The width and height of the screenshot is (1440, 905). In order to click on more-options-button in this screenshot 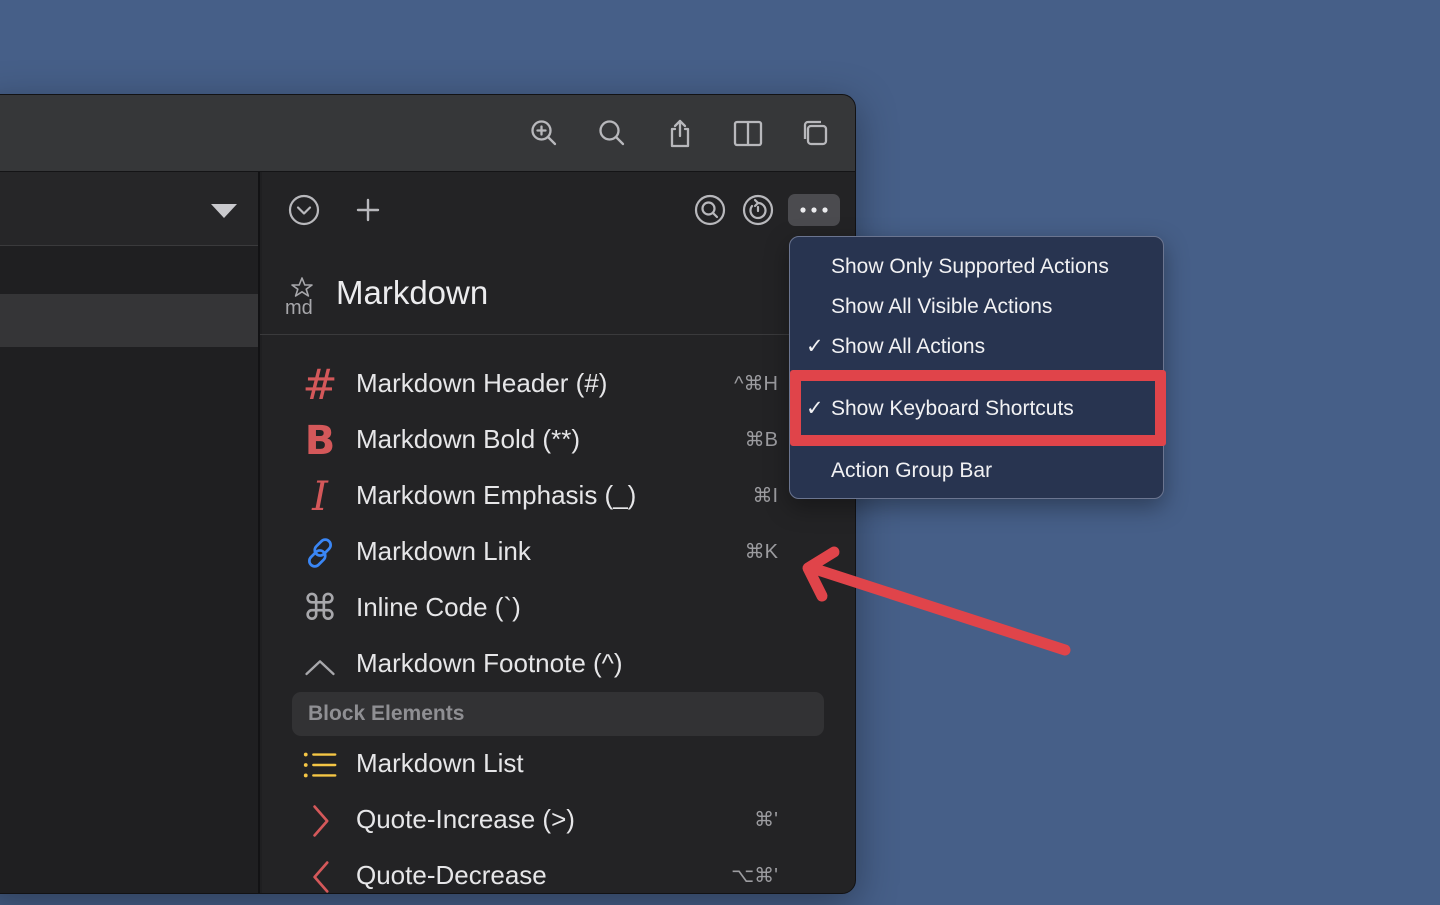, I will do `click(814, 210)`.